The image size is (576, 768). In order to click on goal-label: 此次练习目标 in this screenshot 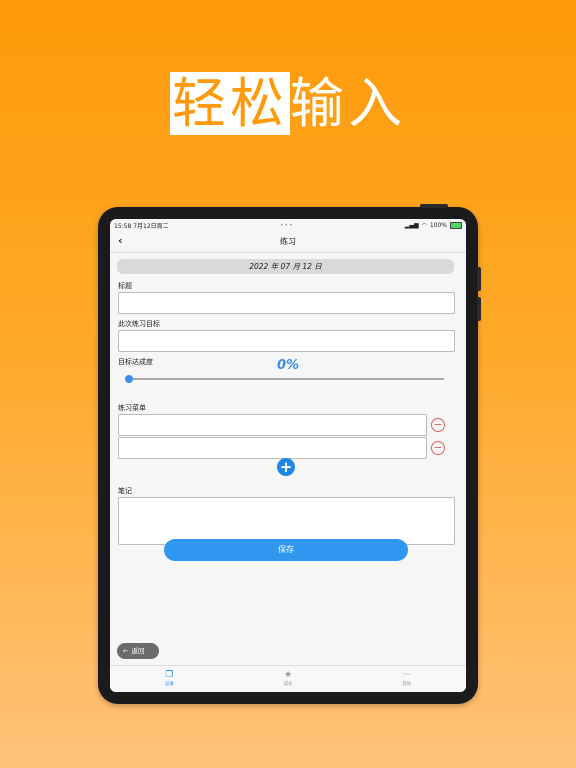, I will do `click(139, 324)`.